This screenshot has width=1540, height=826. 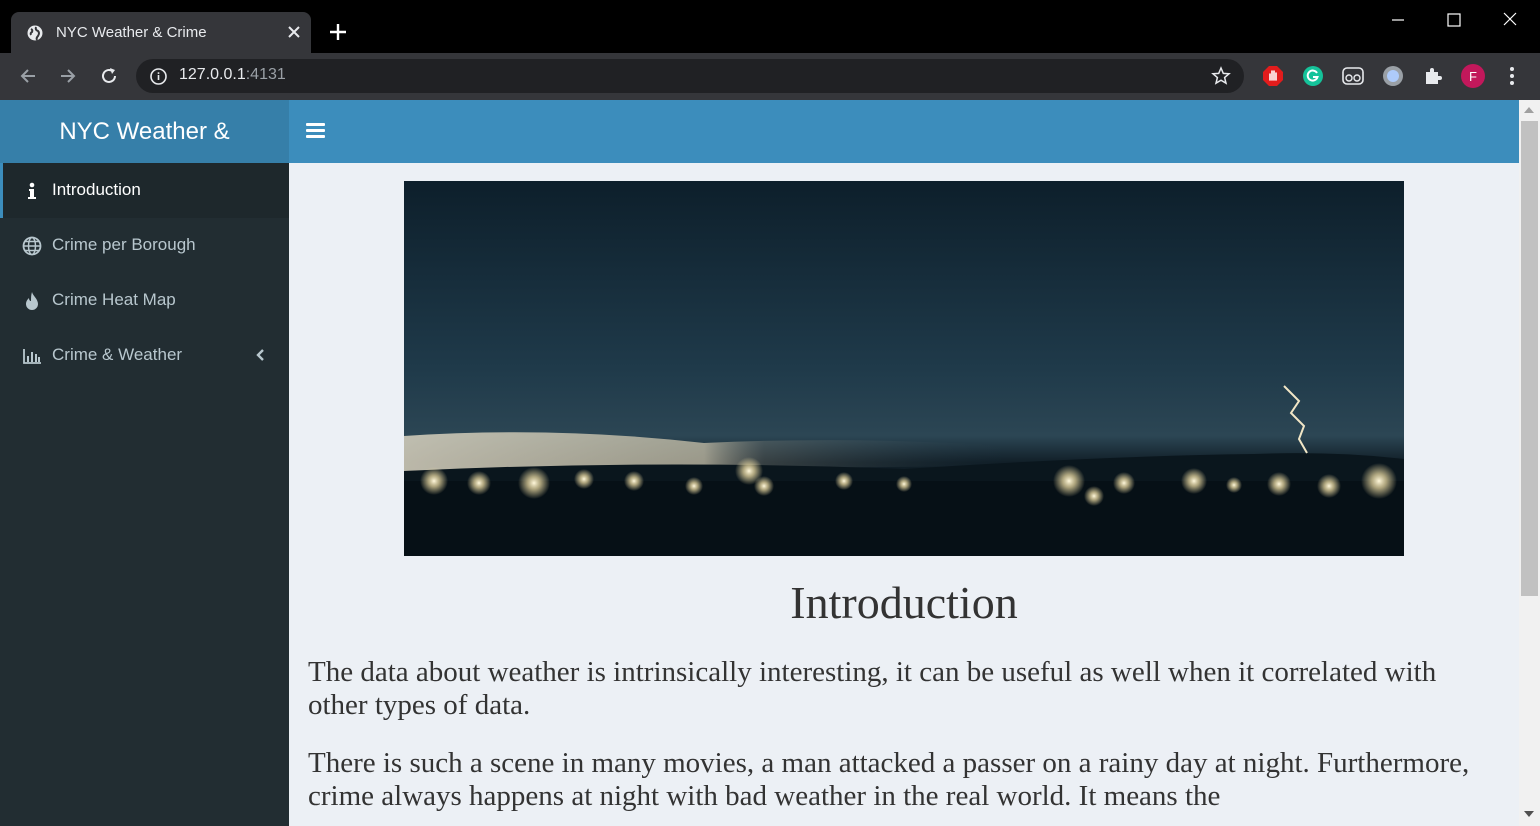 What do you see at coordinates (914, 131) in the screenshot?
I see `top-navbar` at bounding box center [914, 131].